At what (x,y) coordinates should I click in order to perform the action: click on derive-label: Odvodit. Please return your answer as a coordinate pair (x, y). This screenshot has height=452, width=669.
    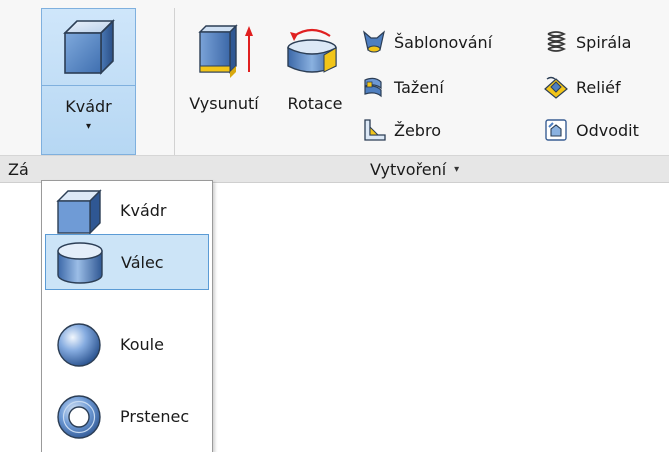
    Looking at the image, I should click on (607, 130).